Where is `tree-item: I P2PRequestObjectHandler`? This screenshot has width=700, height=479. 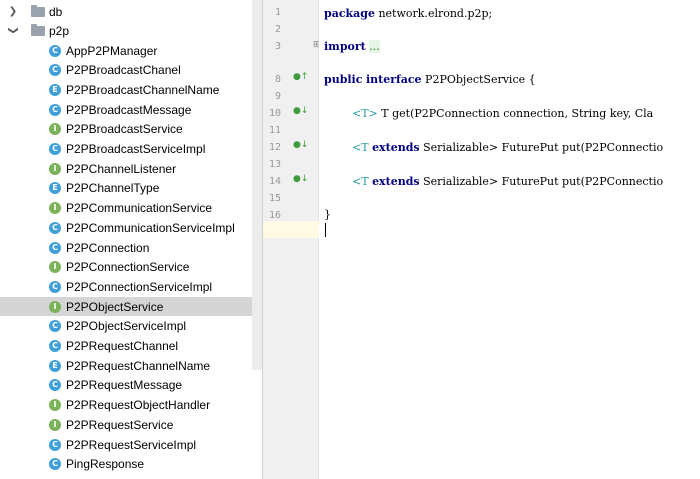
tree-item: I P2PRequestObjectHandler is located at coordinates (131, 405).